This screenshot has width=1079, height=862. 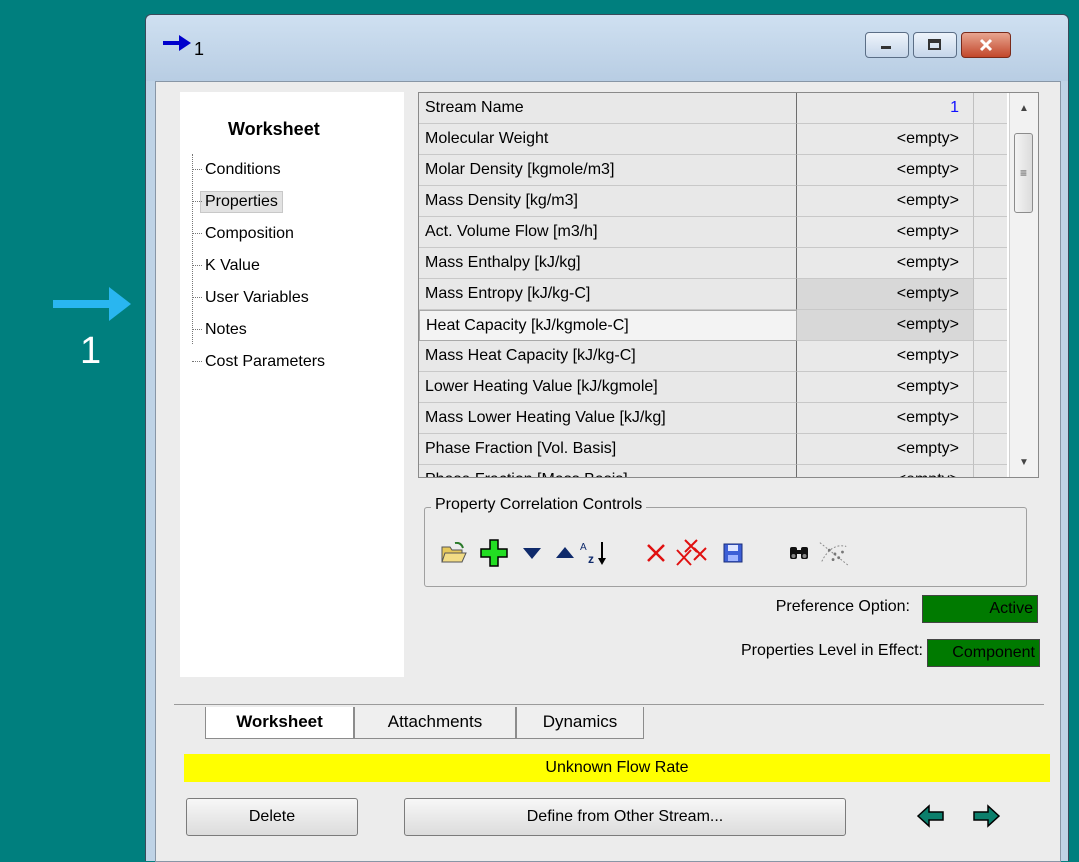 I want to click on tab-worksheet: Worksheet, so click(x=279, y=723).